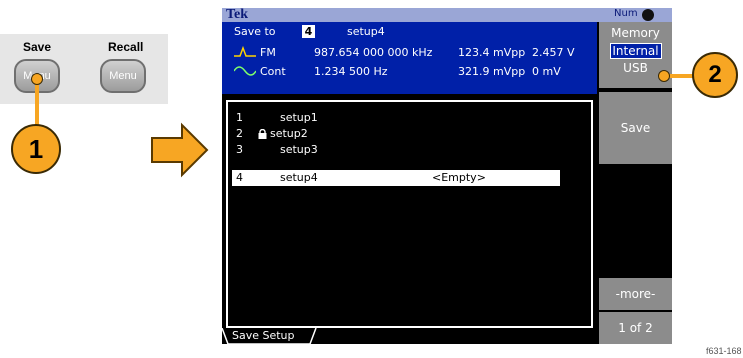  What do you see at coordinates (553, 52) in the screenshot?
I see `channel-1-offset: 2.457 V` at bounding box center [553, 52].